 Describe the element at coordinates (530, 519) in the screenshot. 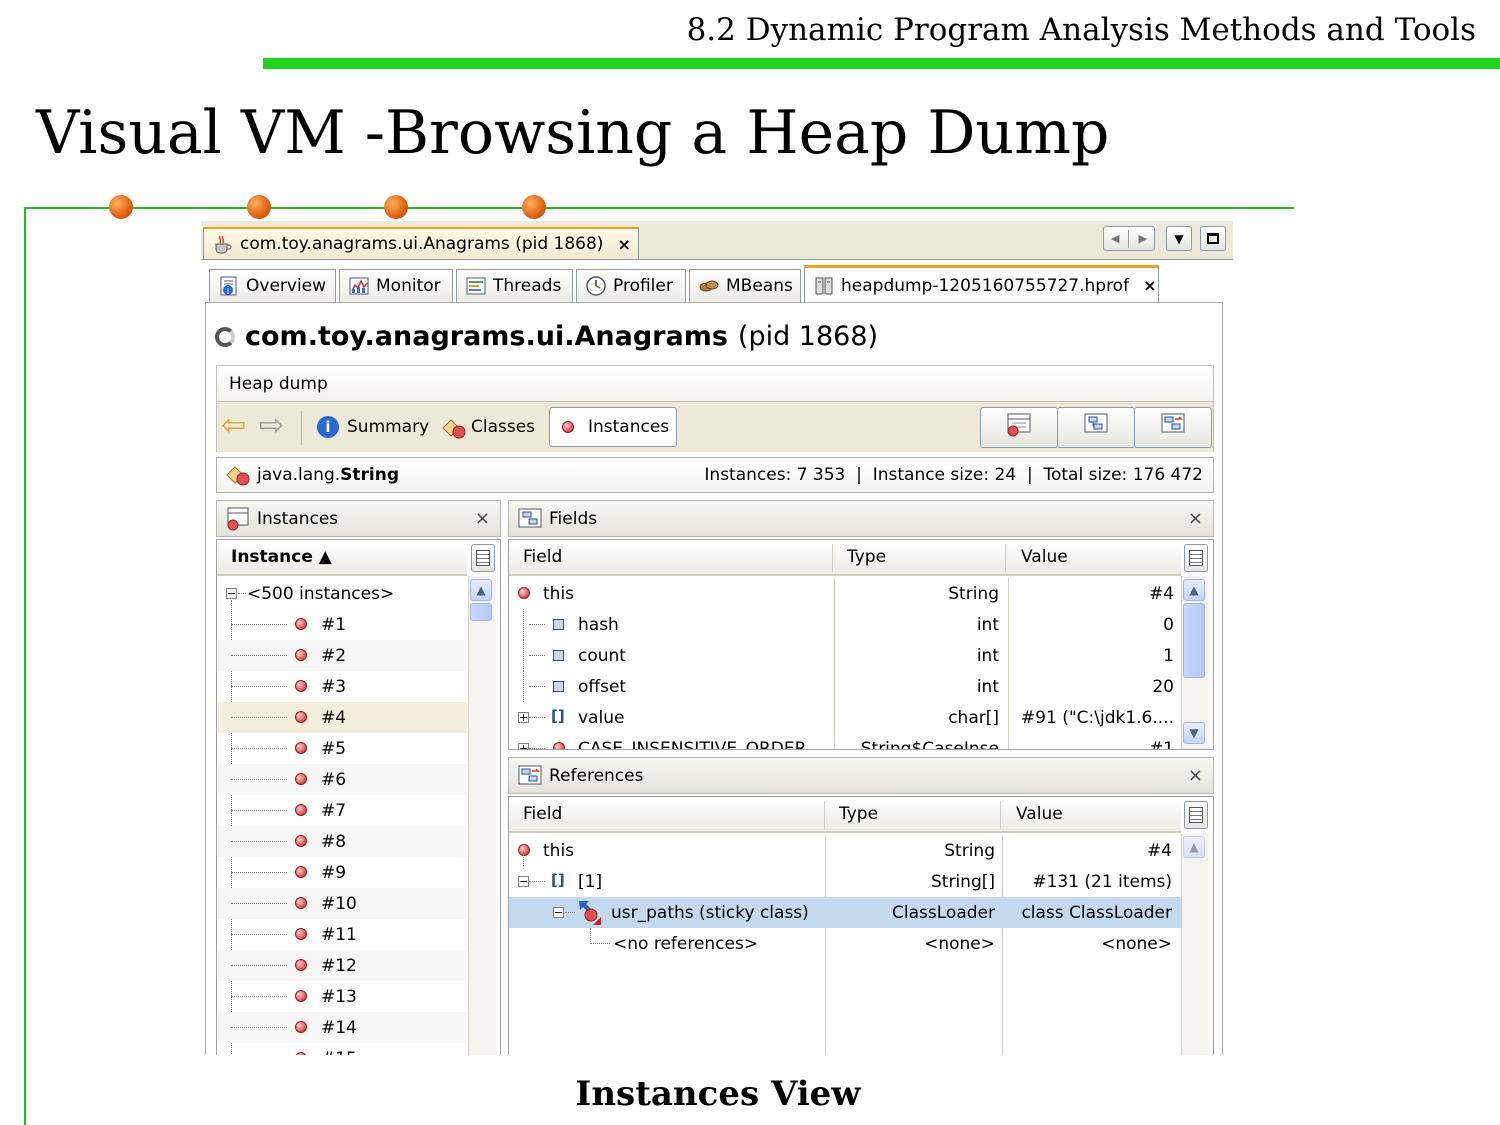

I see `fields-panel-icon` at that location.